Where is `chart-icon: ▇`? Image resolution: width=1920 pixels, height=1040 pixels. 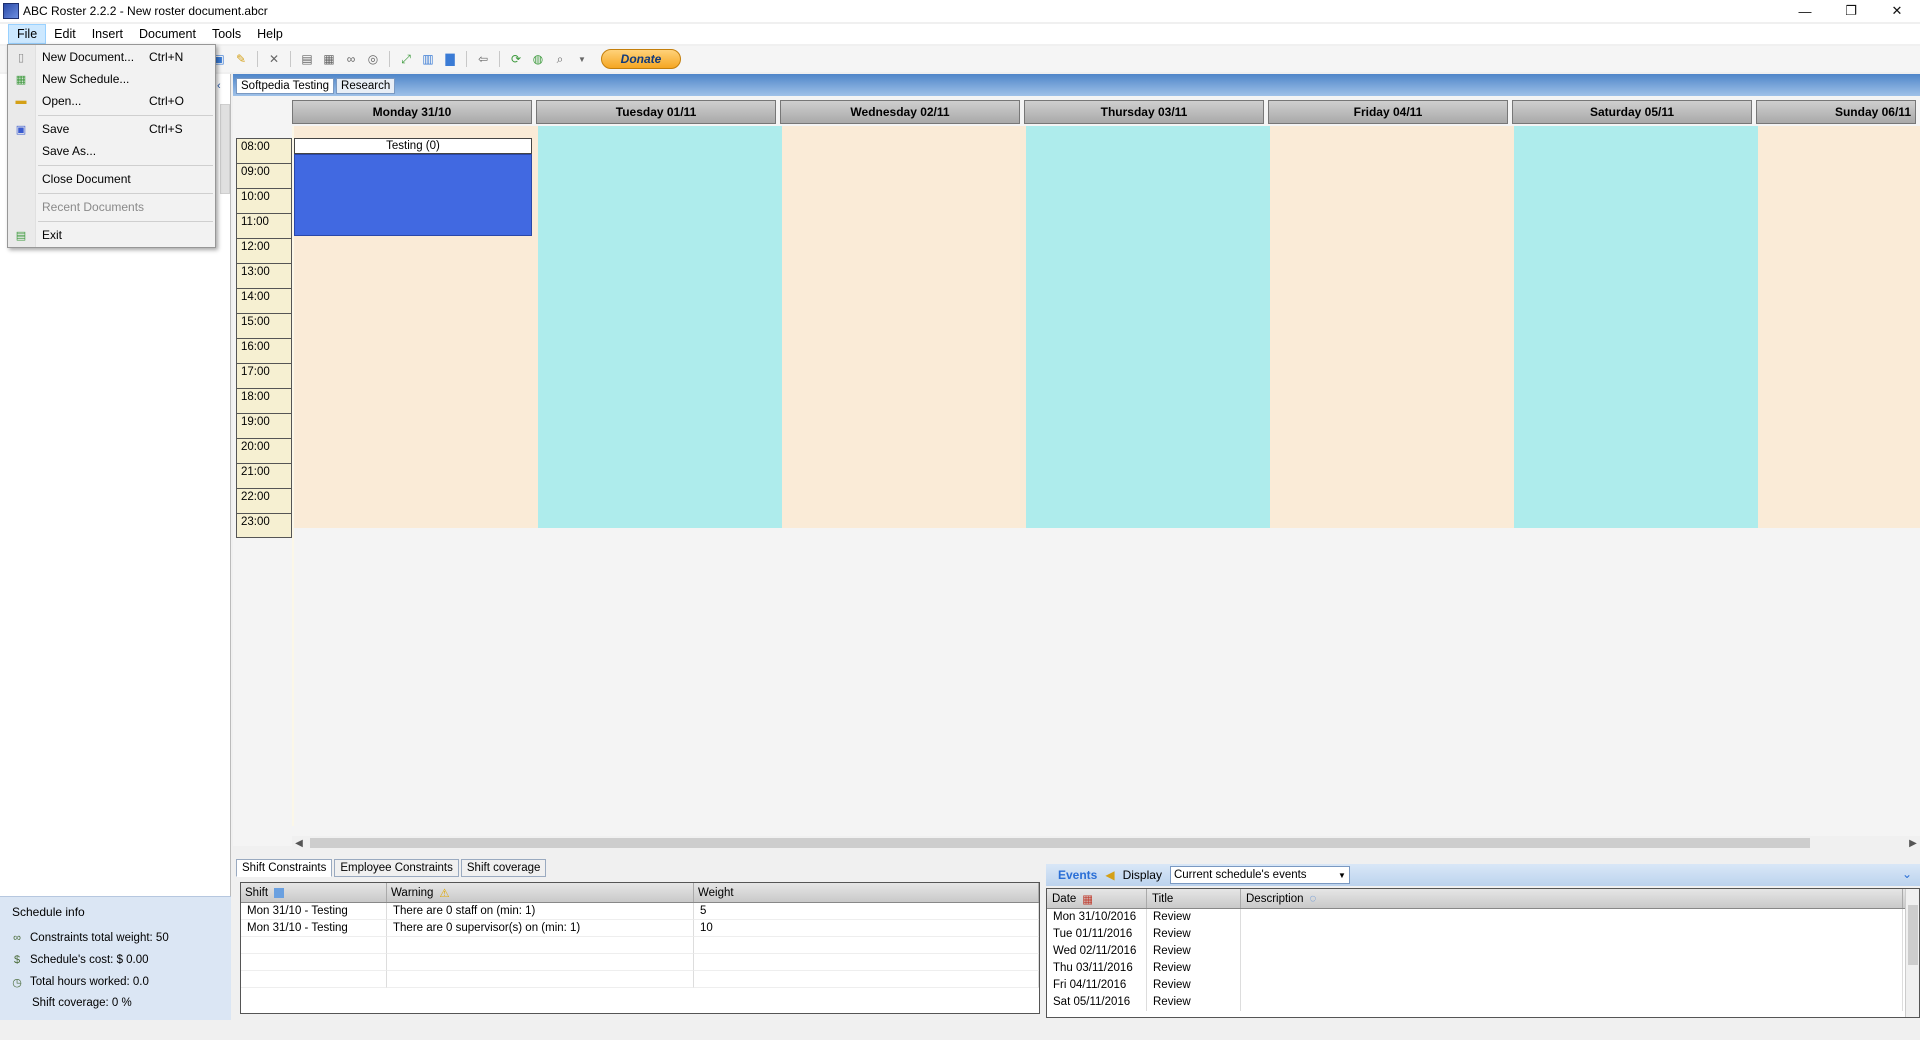 chart-icon: ▇ is located at coordinates (450, 59).